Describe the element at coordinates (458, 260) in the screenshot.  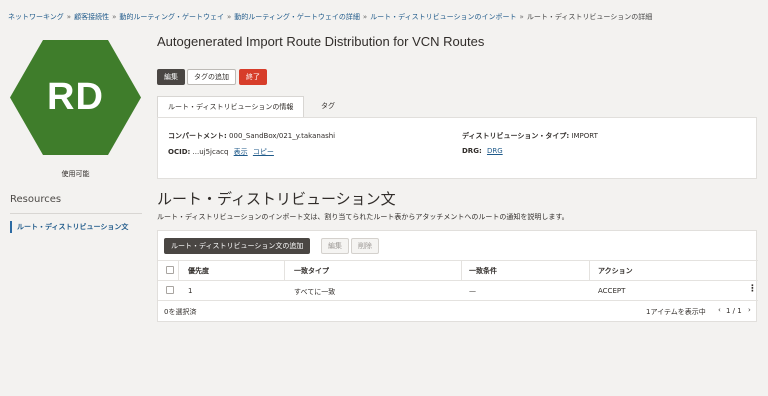
I see `table-header-top-border` at that location.